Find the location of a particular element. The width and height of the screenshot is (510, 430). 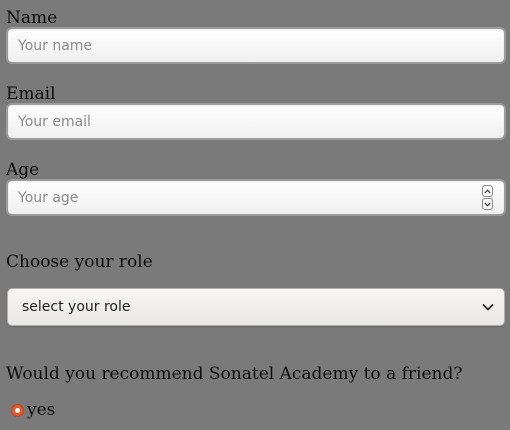

age-decrement-button is located at coordinates (487, 204).